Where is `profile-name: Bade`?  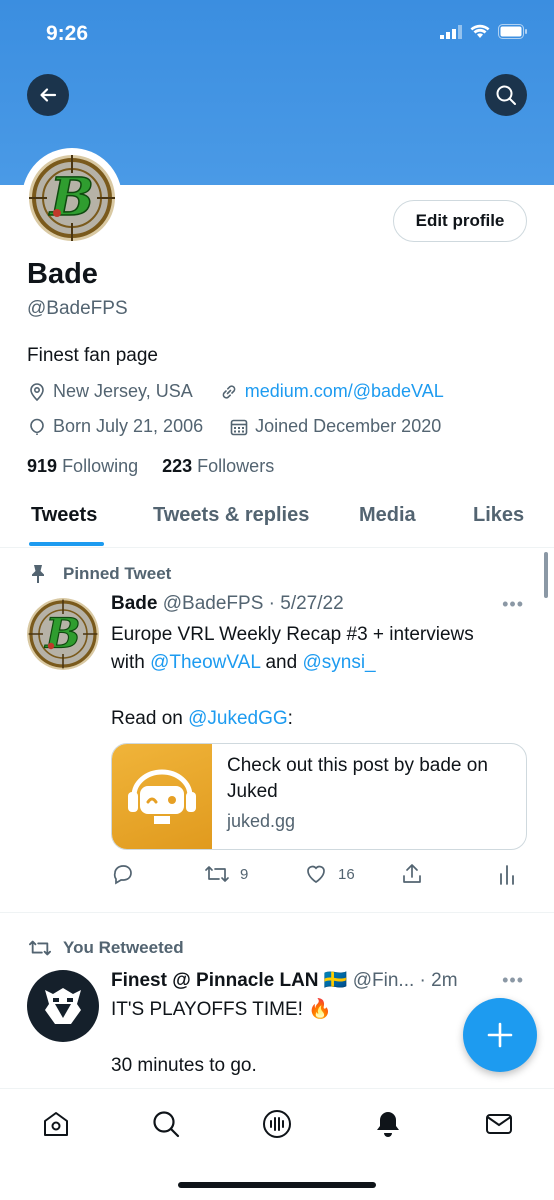
profile-name: Bade is located at coordinates (62, 274).